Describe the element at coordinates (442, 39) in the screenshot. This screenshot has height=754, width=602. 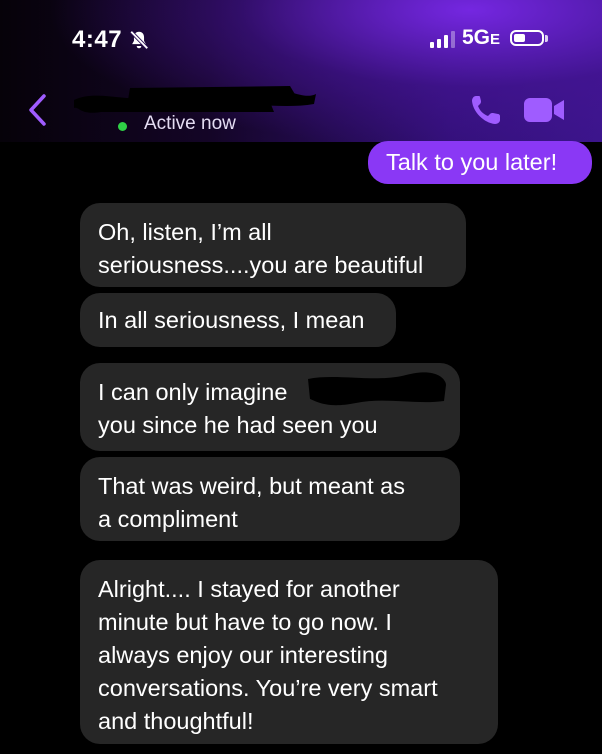
I see `signal-strength-icon` at that location.